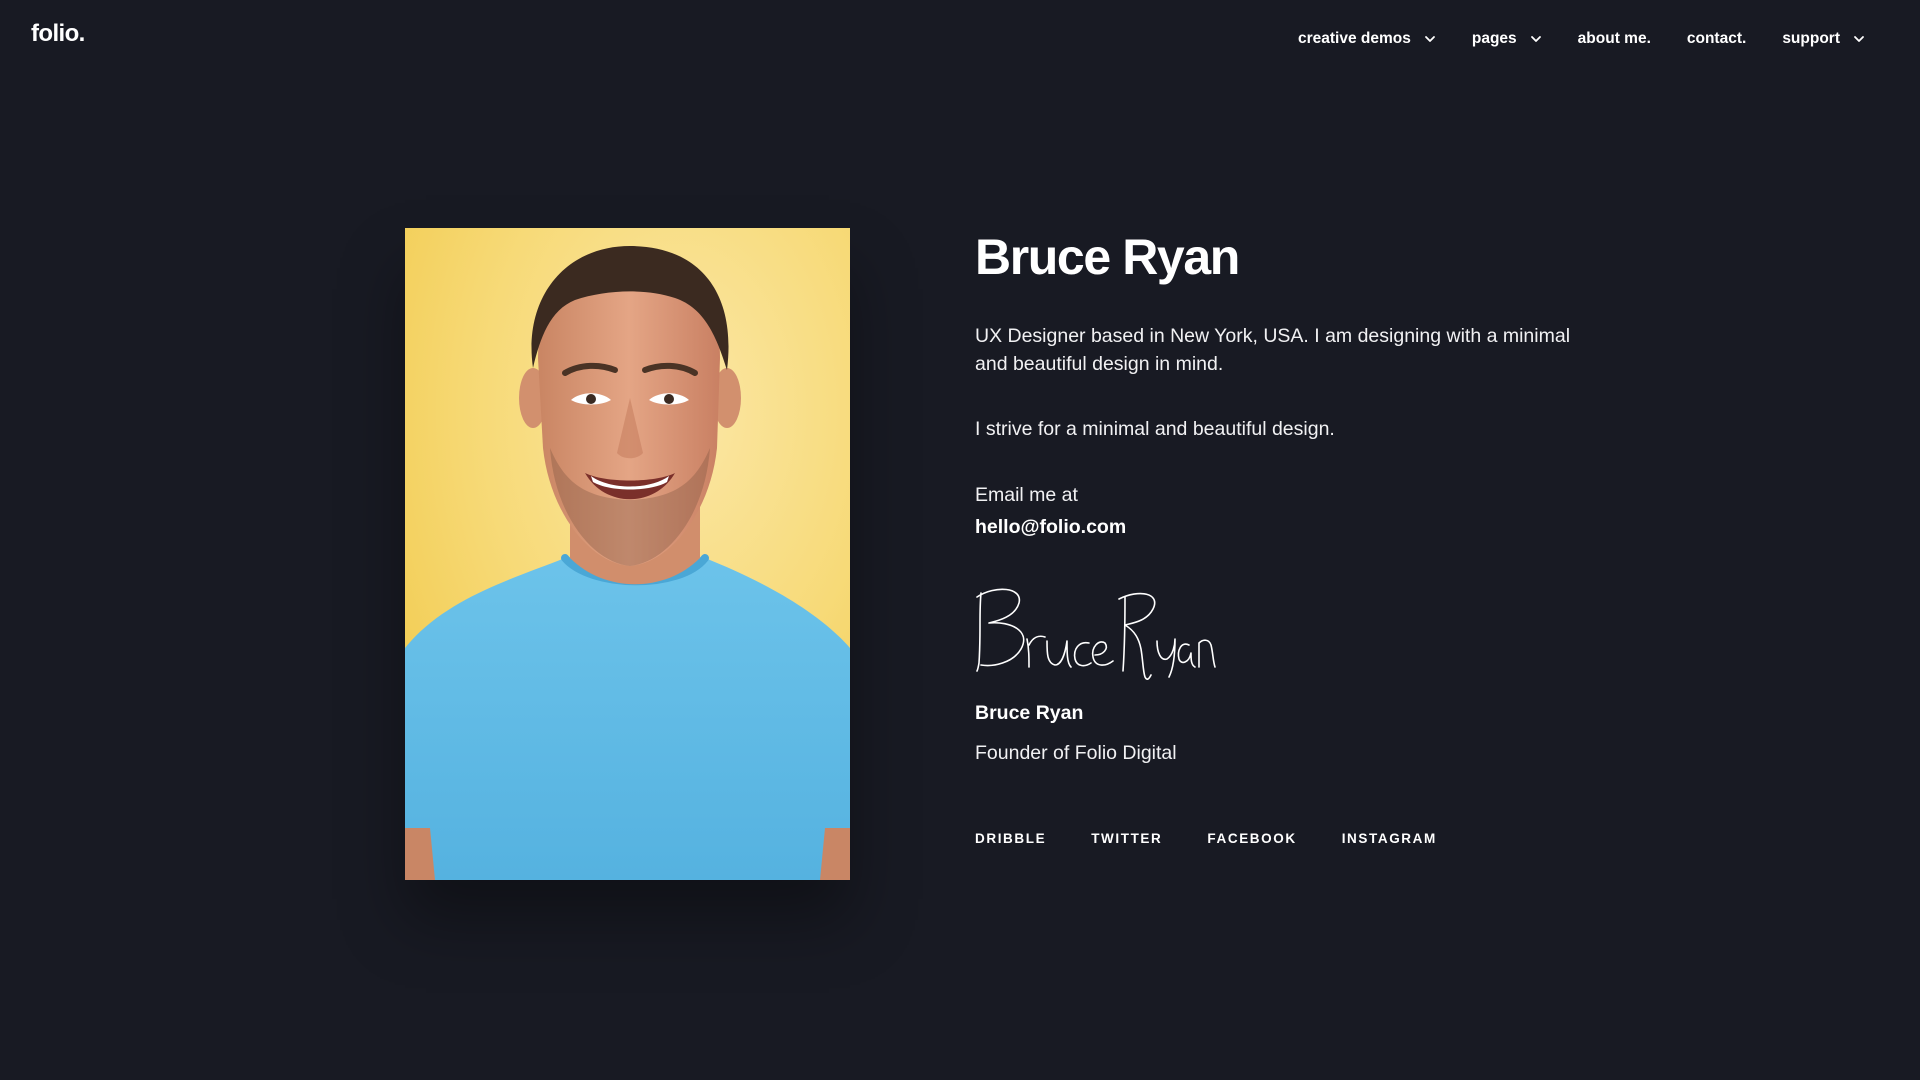 The height and width of the screenshot is (1080, 1920). I want to click on nav-item-creative-demos: creative demos, so click(1367, 39).